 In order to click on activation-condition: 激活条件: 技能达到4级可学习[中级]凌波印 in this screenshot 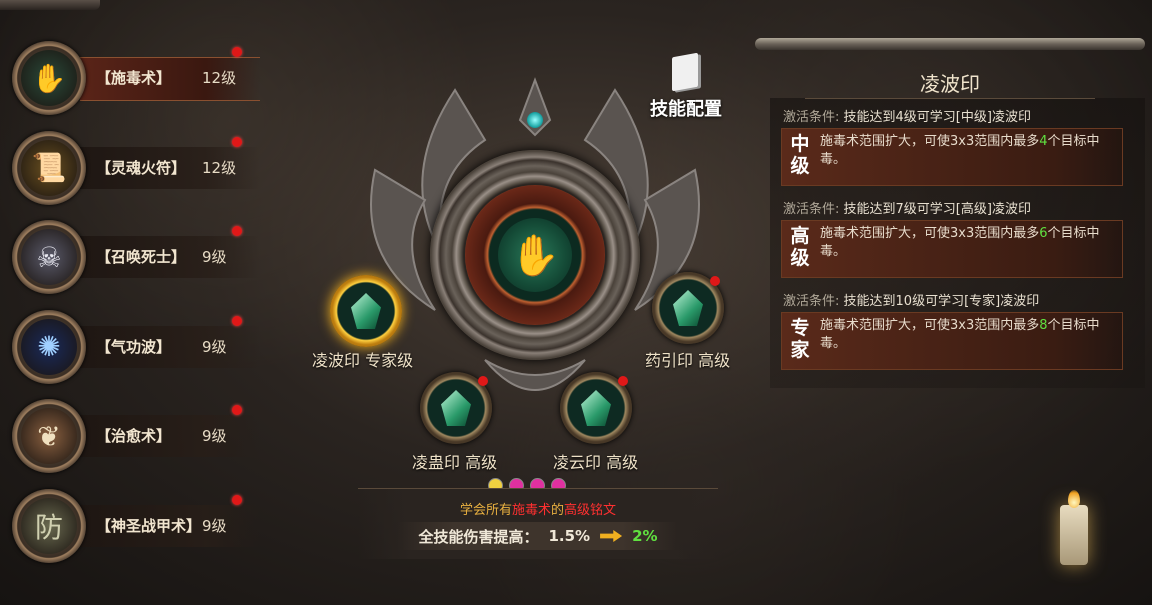, I will do `click(907, 115)`.